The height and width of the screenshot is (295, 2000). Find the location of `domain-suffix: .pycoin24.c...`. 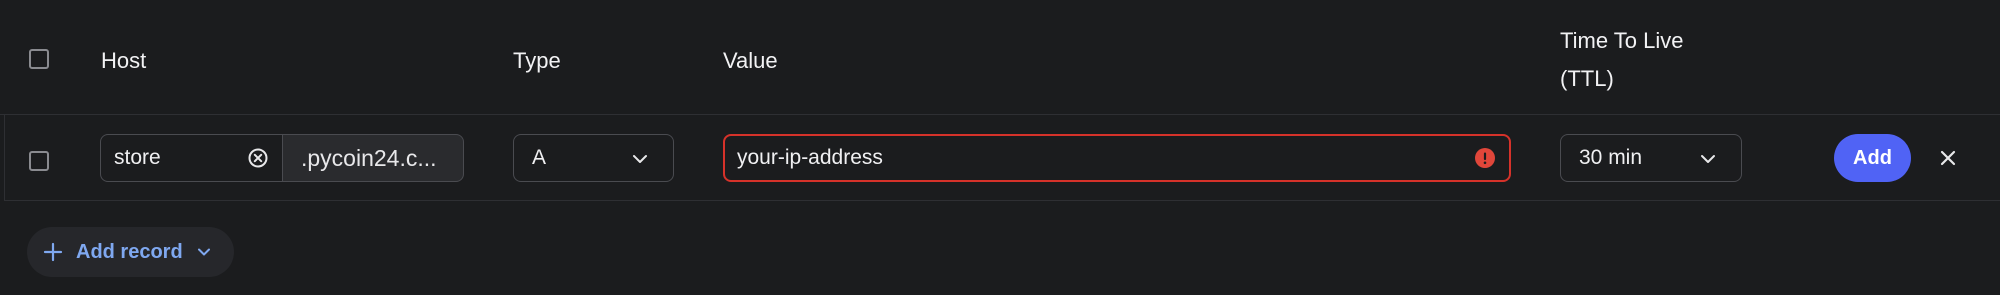

domain-suffix: .pycoin24.c... is located at coordinates (373, 158).